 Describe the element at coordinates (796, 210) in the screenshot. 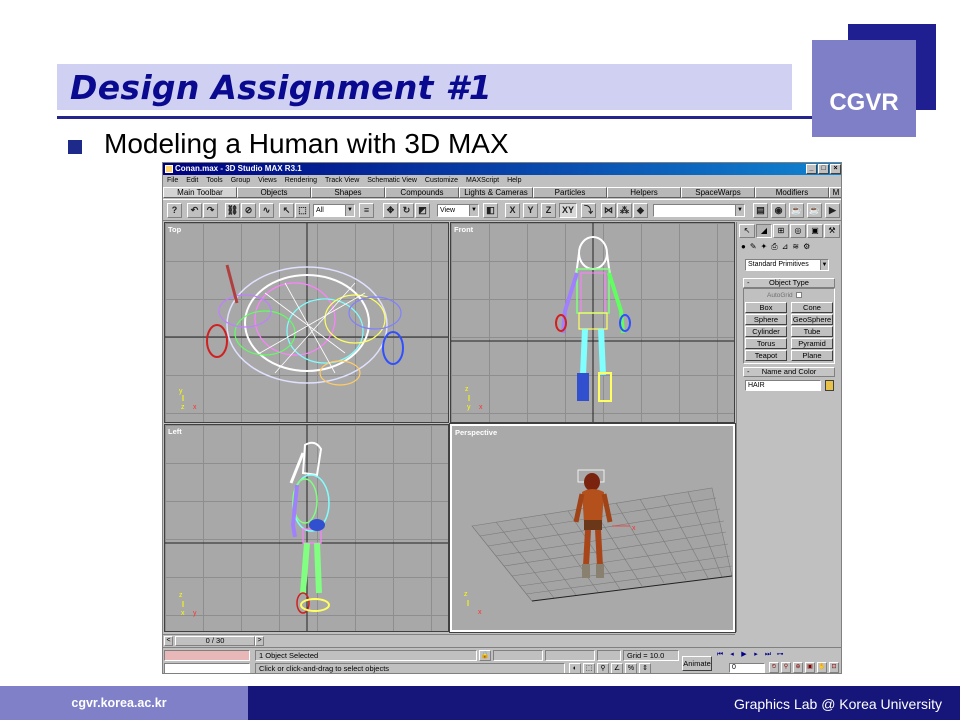

I see `render-scene-icon: ☕` at that location.